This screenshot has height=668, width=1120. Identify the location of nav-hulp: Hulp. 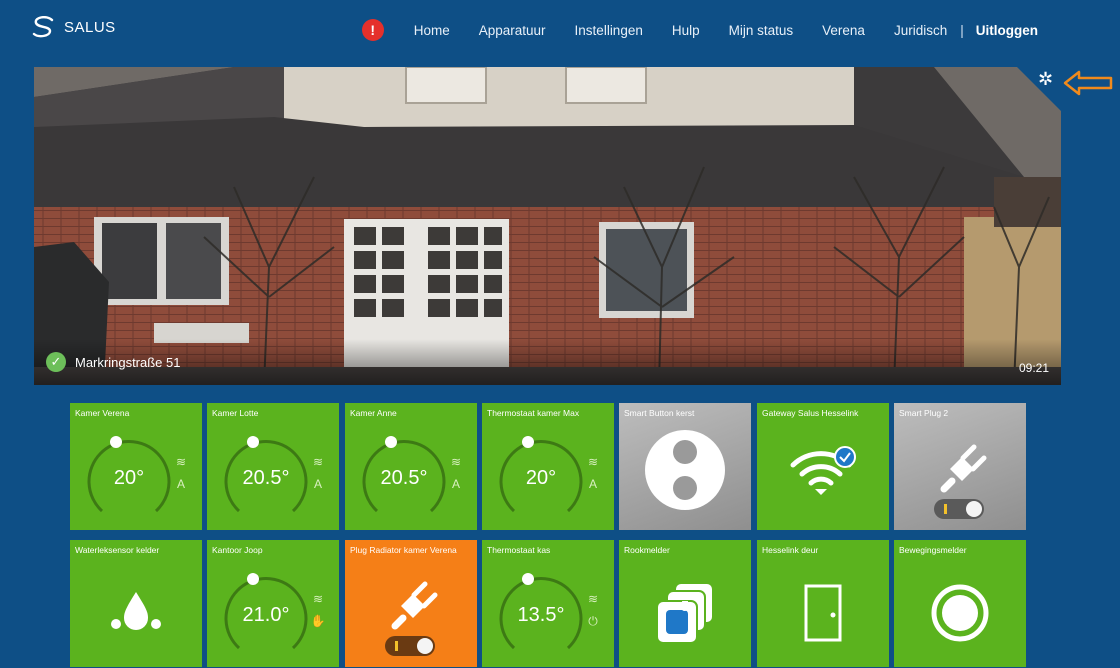
(686, 30).